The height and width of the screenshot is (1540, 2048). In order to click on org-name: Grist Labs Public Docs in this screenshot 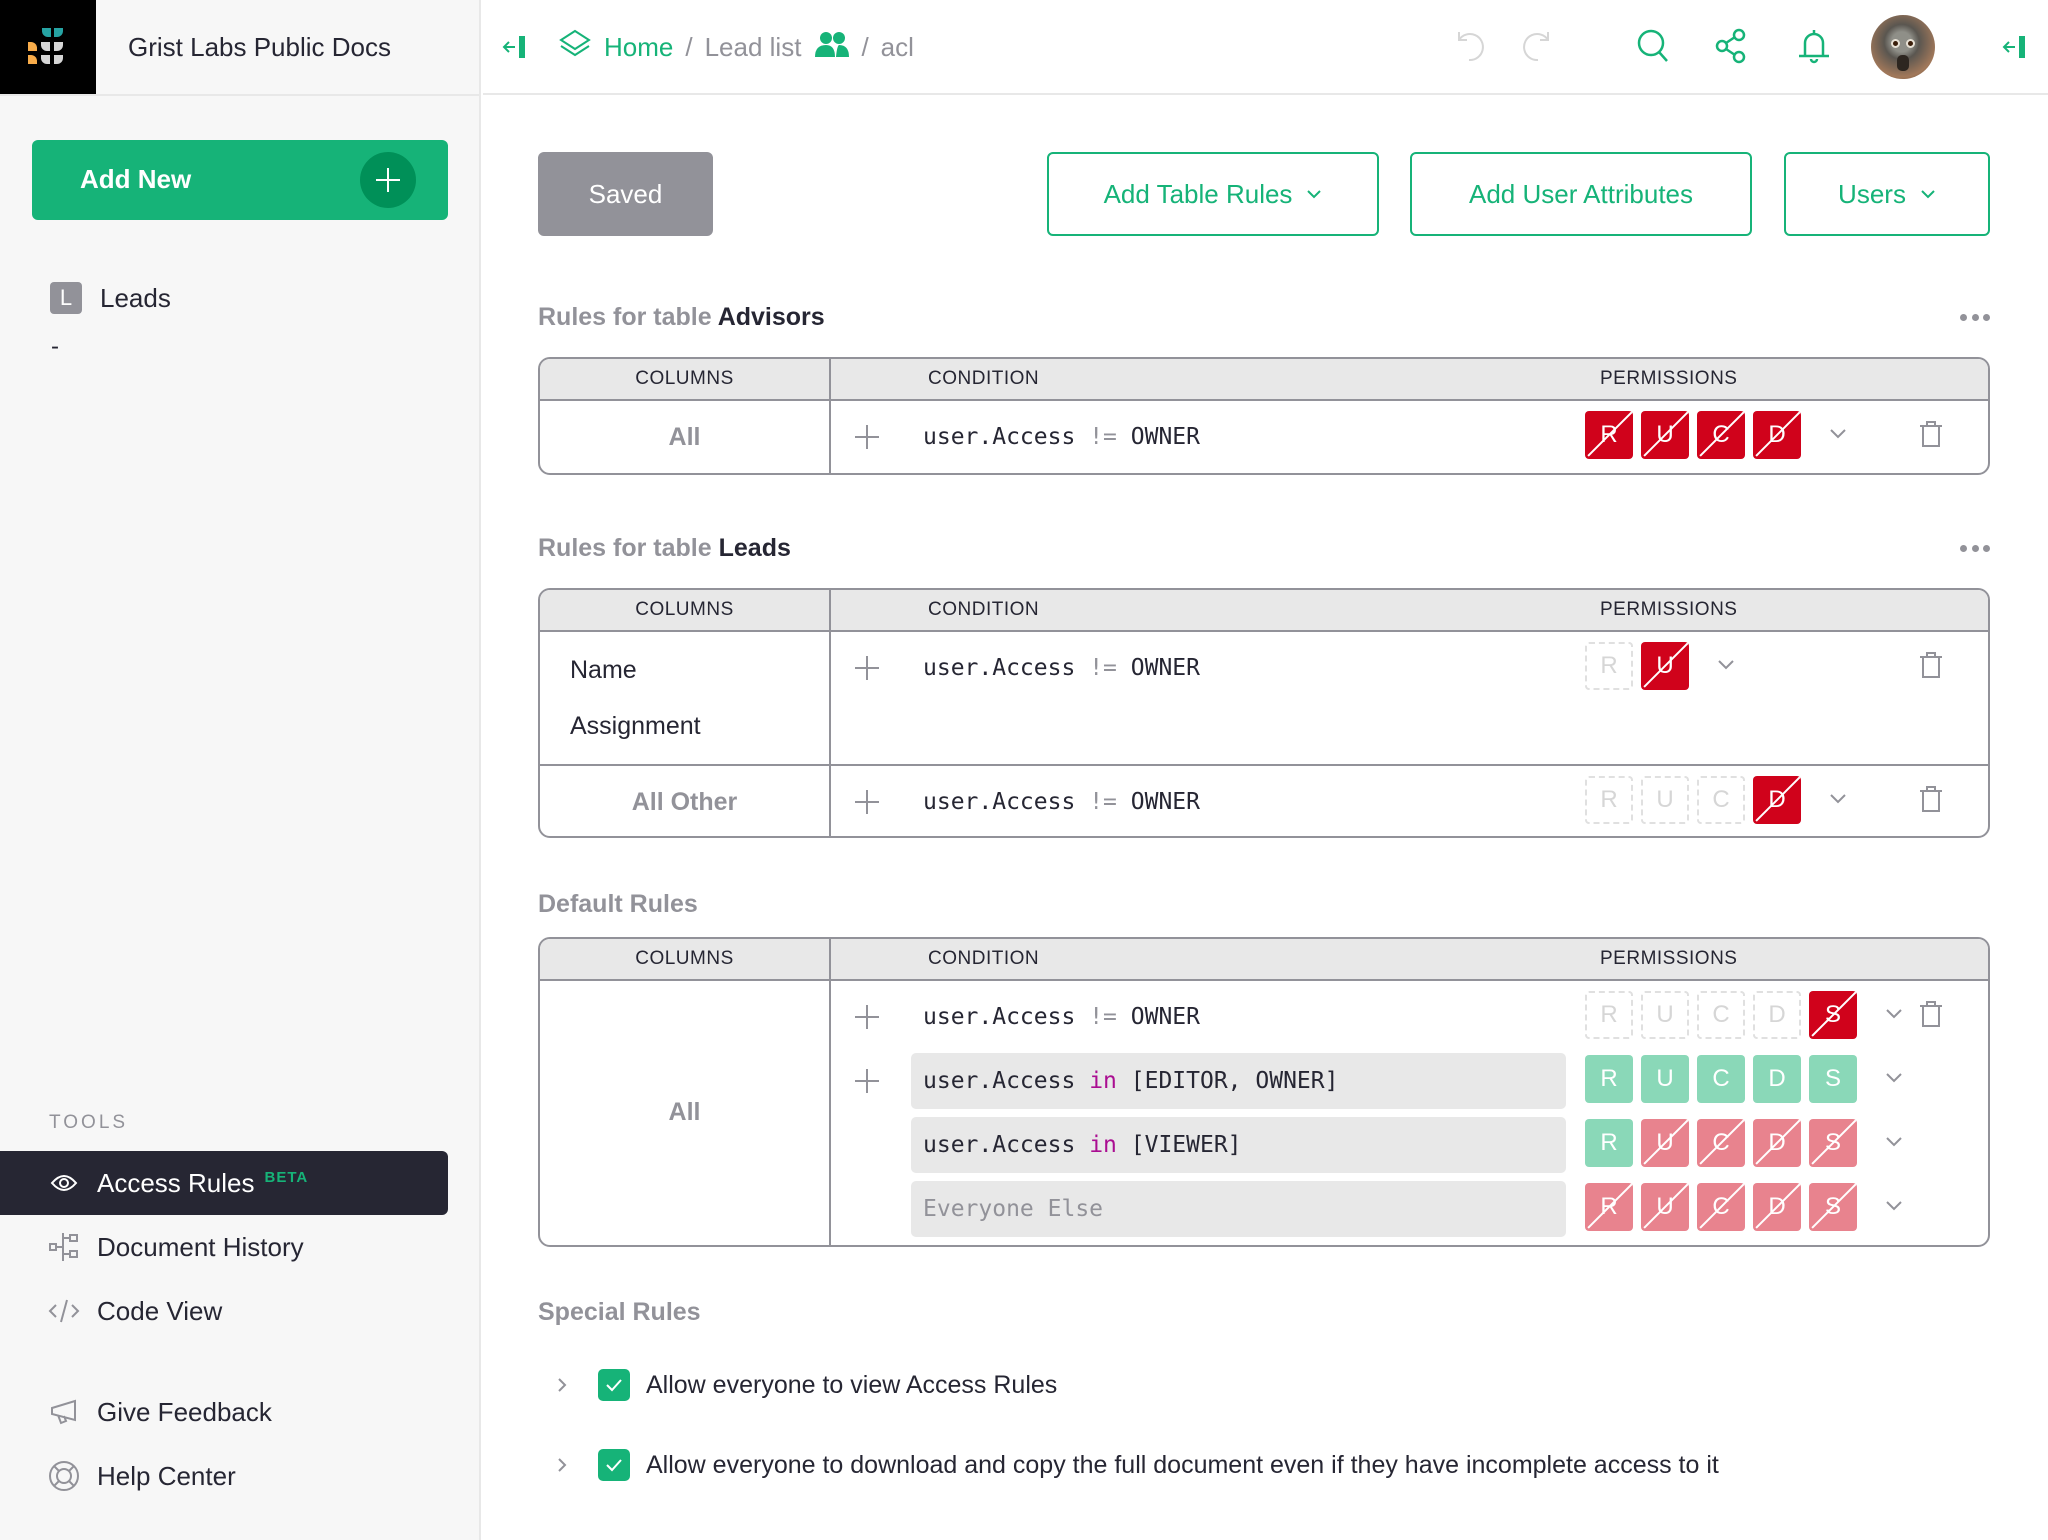, I will do `click(259, 47)`.